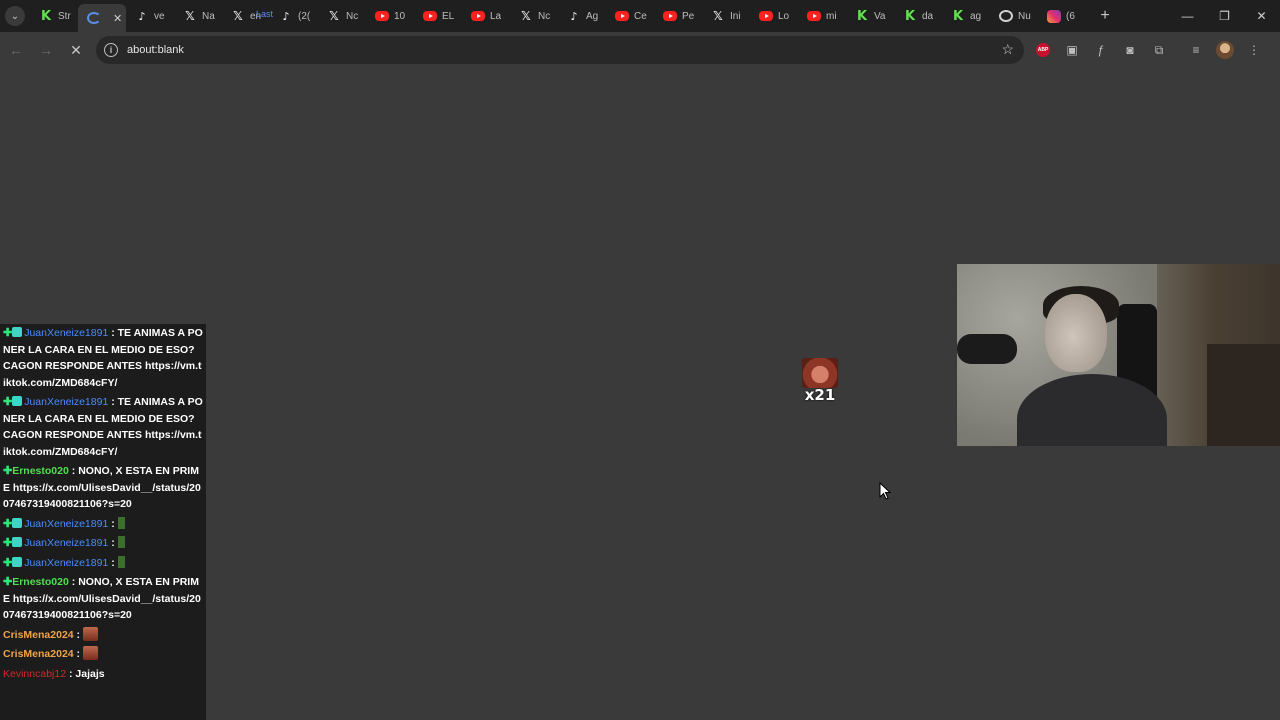 Image resolution: width=1280 pixels, height=720 pixels. I want to click on tab-label: Lo, so click(784, 16).